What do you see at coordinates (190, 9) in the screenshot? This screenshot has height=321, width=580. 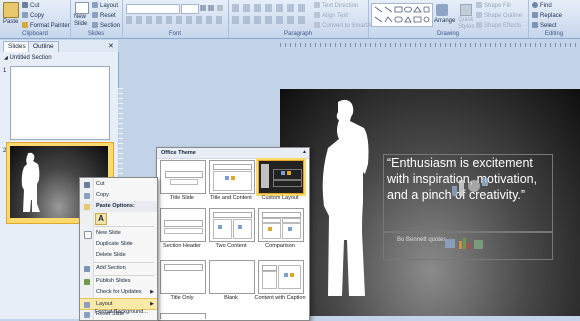 I see `font-size-box` at bounding box center [190, 9].